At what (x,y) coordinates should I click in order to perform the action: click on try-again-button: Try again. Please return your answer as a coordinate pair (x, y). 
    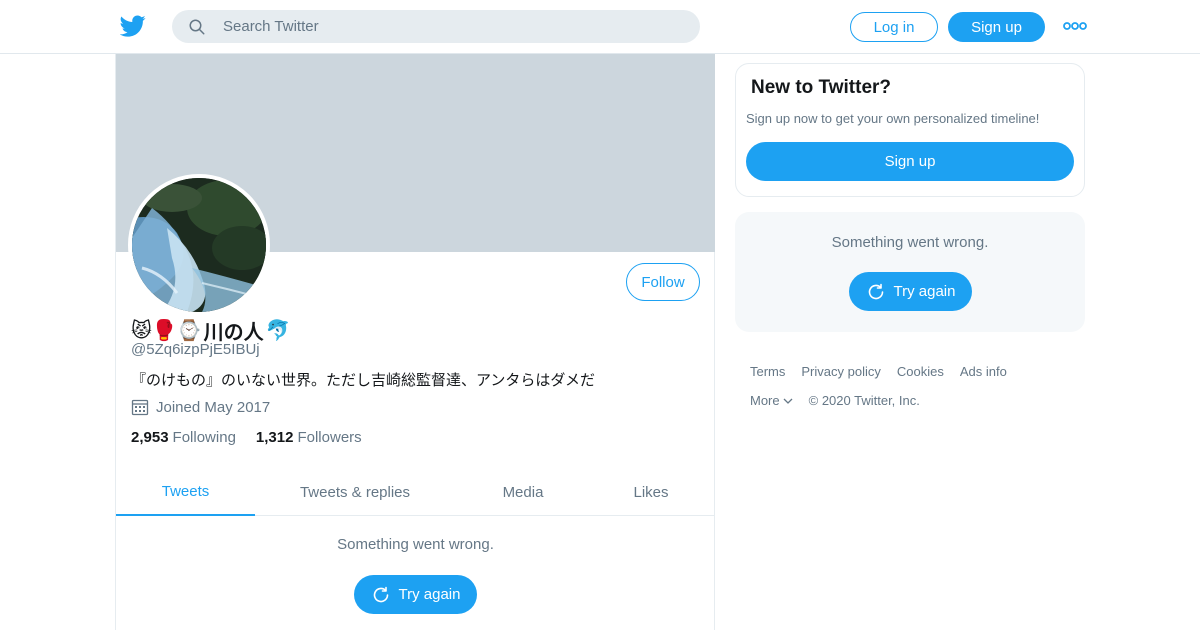
    Looking at the image, I should click on (415, 594).